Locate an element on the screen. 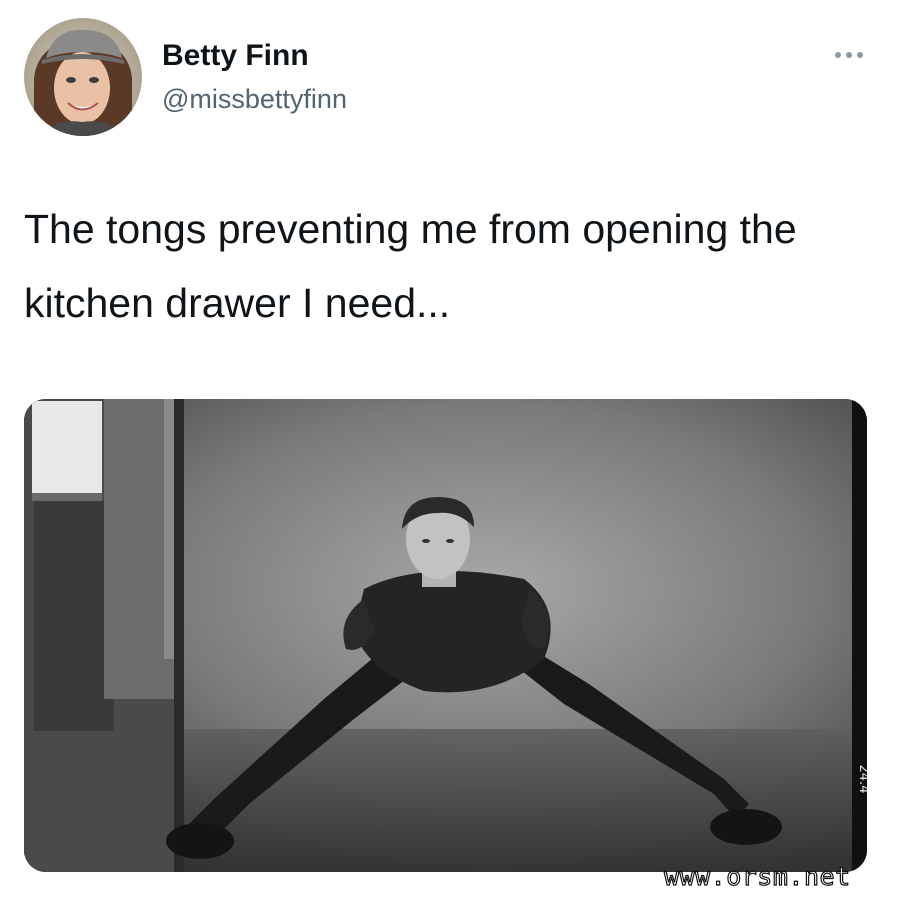 This screenshot has width=900, height=900. frame-label: 24.4 is located at coordinates (861, 779).